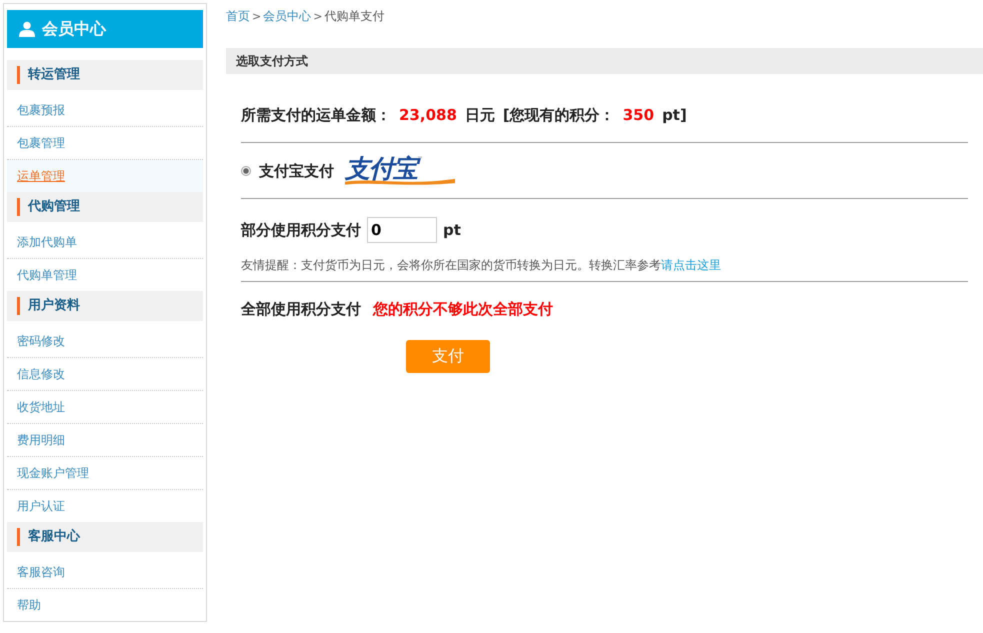  Describe the element at coordinates (238, 16) in the screenshot. I see `breadcrumb-link: 首页` at that location.